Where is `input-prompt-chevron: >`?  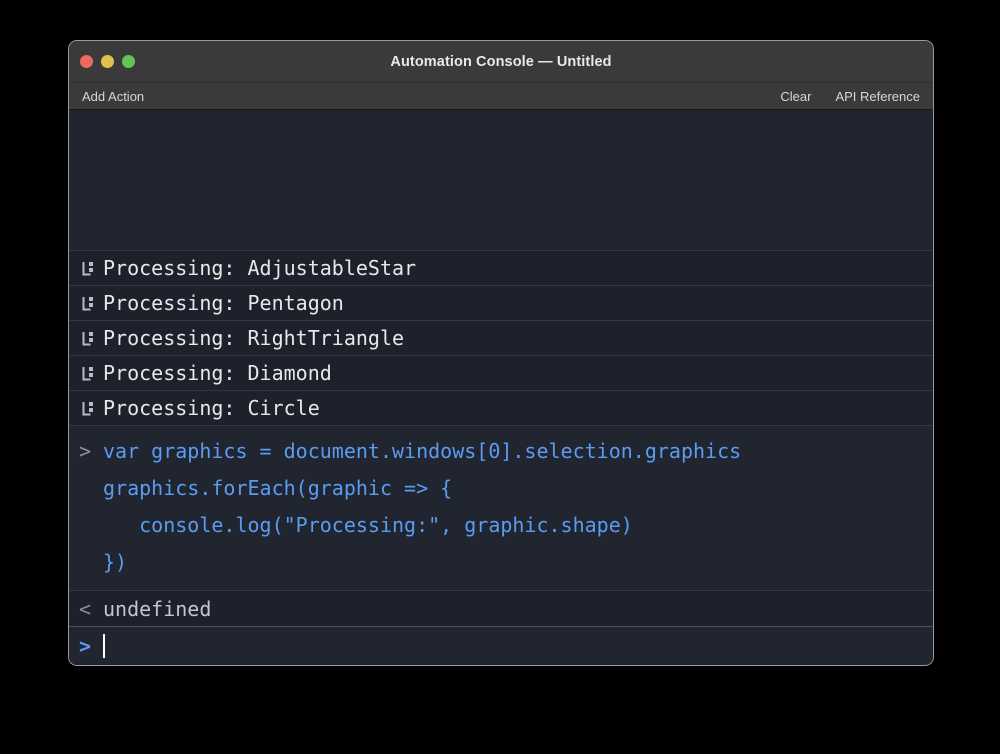
input-prompt-chevron: > is located at coordinates (85, 646).